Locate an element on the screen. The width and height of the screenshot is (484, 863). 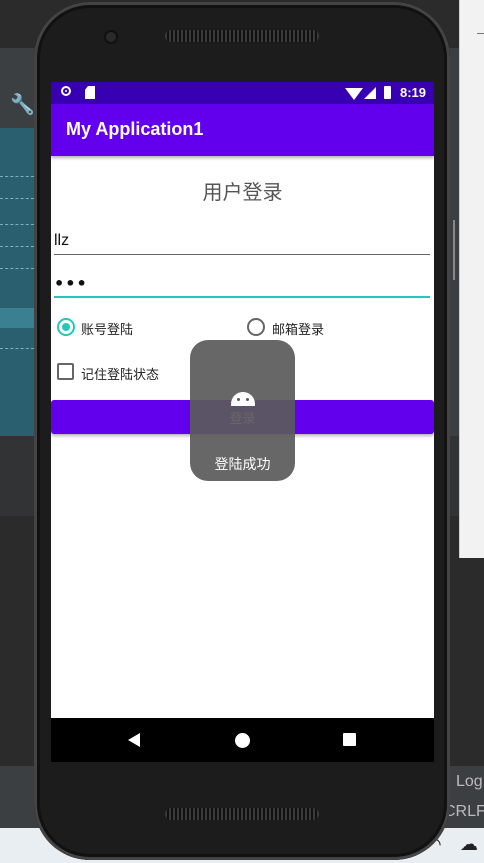
remember-login-label: 记住登陆状态 is located at coordinates (120, 373).